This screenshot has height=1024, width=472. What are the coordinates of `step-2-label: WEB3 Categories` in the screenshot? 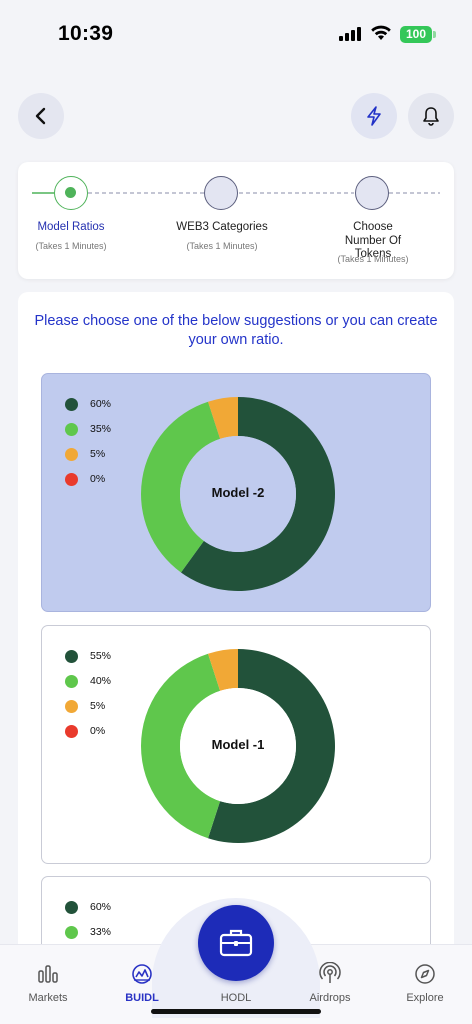 It's located at (222, 228).